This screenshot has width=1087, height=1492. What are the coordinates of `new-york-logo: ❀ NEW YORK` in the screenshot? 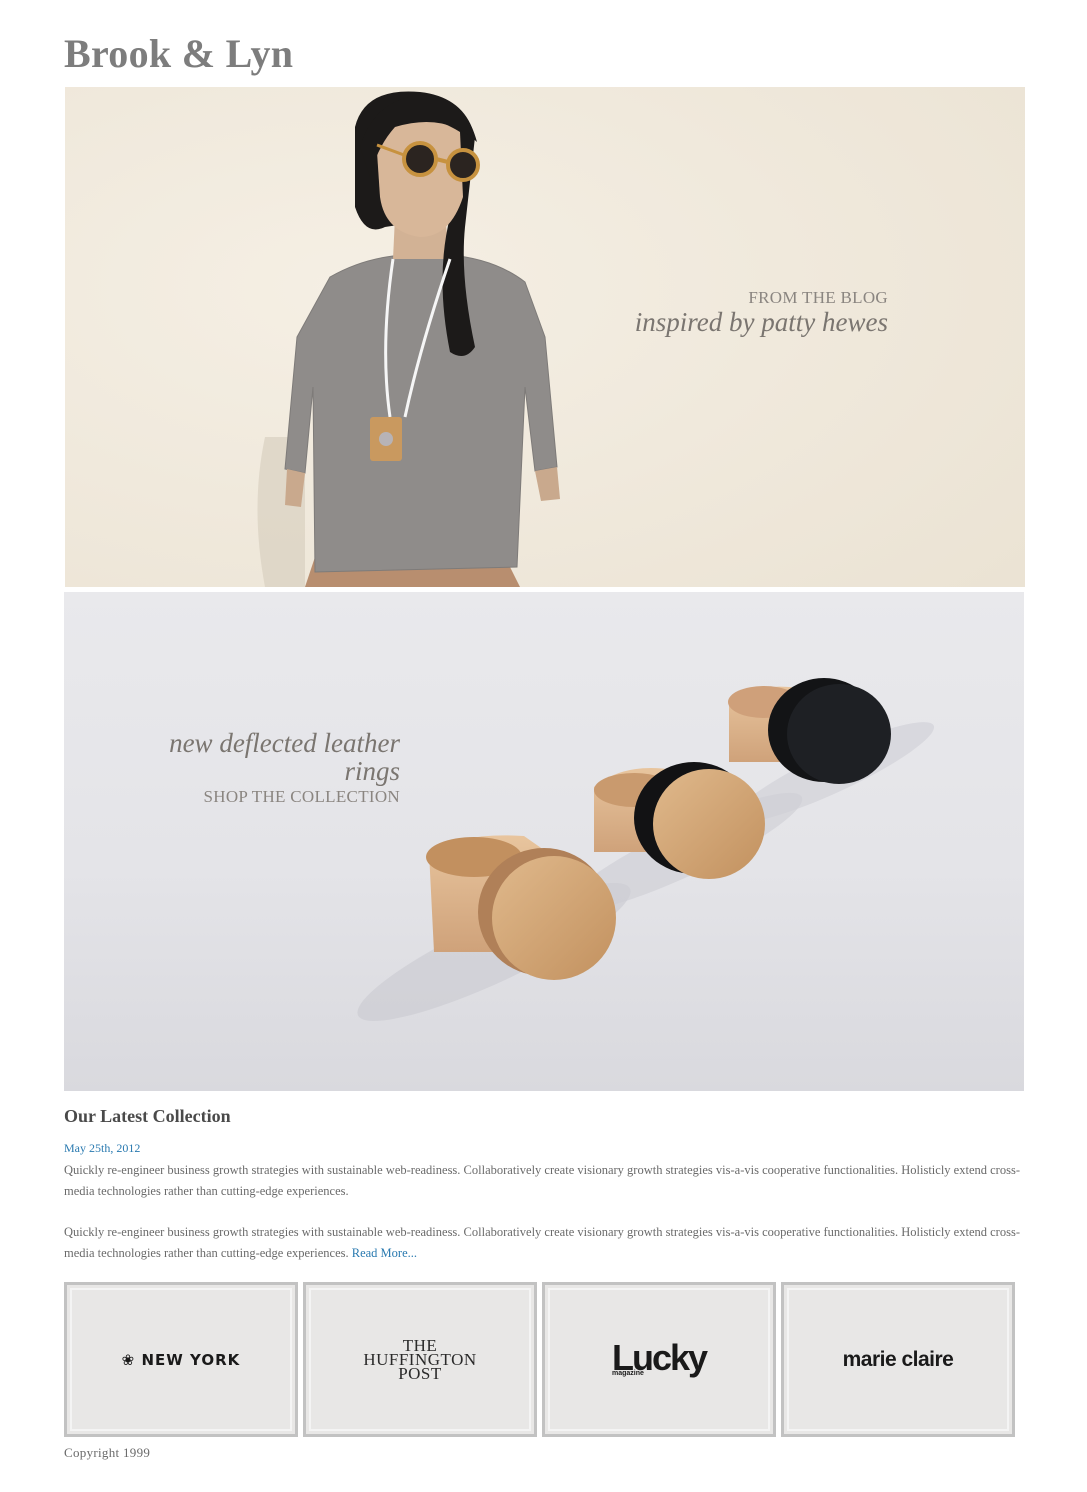 It's located at (181, 1360).